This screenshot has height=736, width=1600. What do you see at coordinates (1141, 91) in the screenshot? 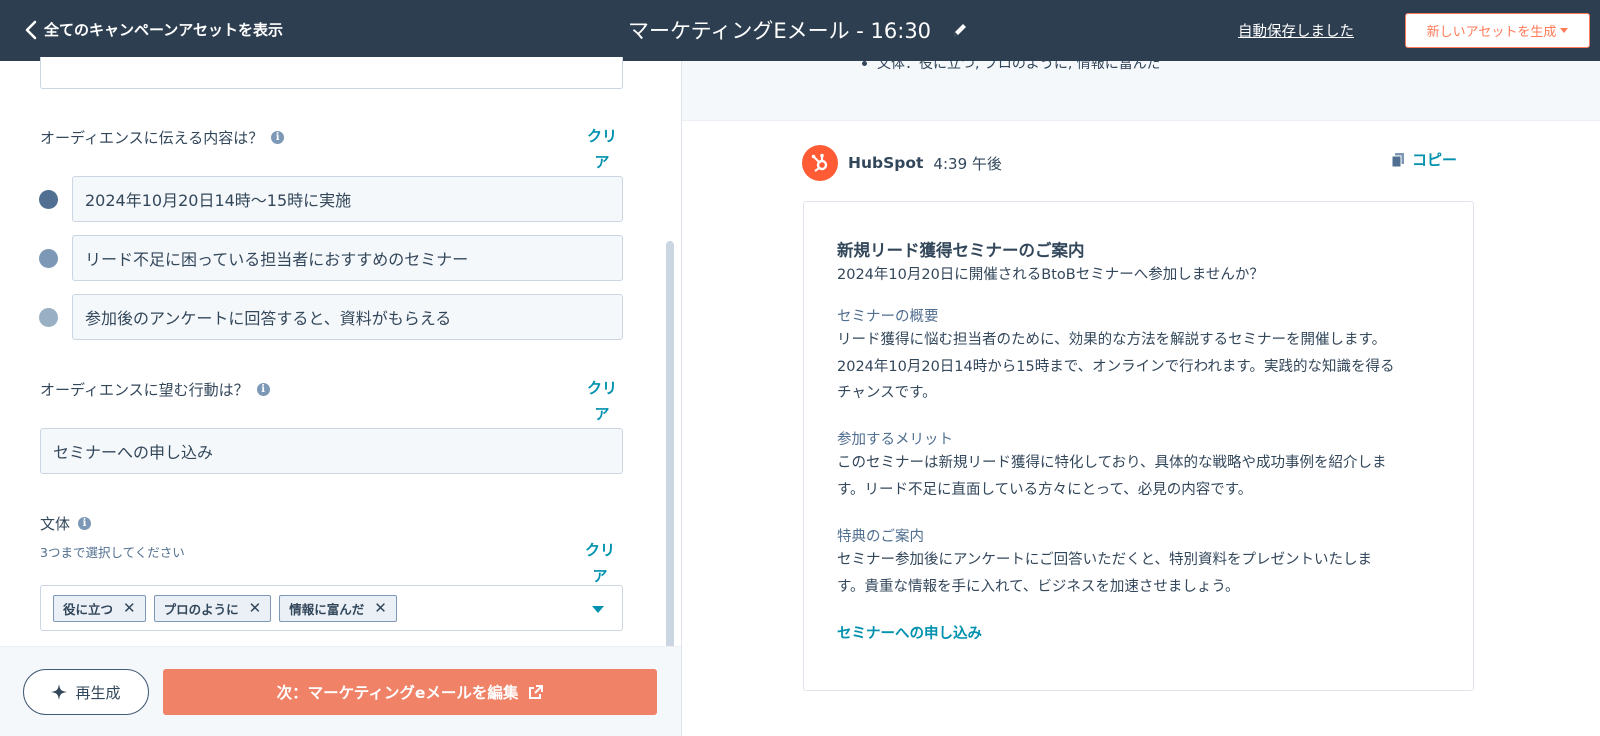
I see `previous-message-strip: 文体：役に立つ, プロのように, 情報に富んだ` at bounding box center [1141, 91].